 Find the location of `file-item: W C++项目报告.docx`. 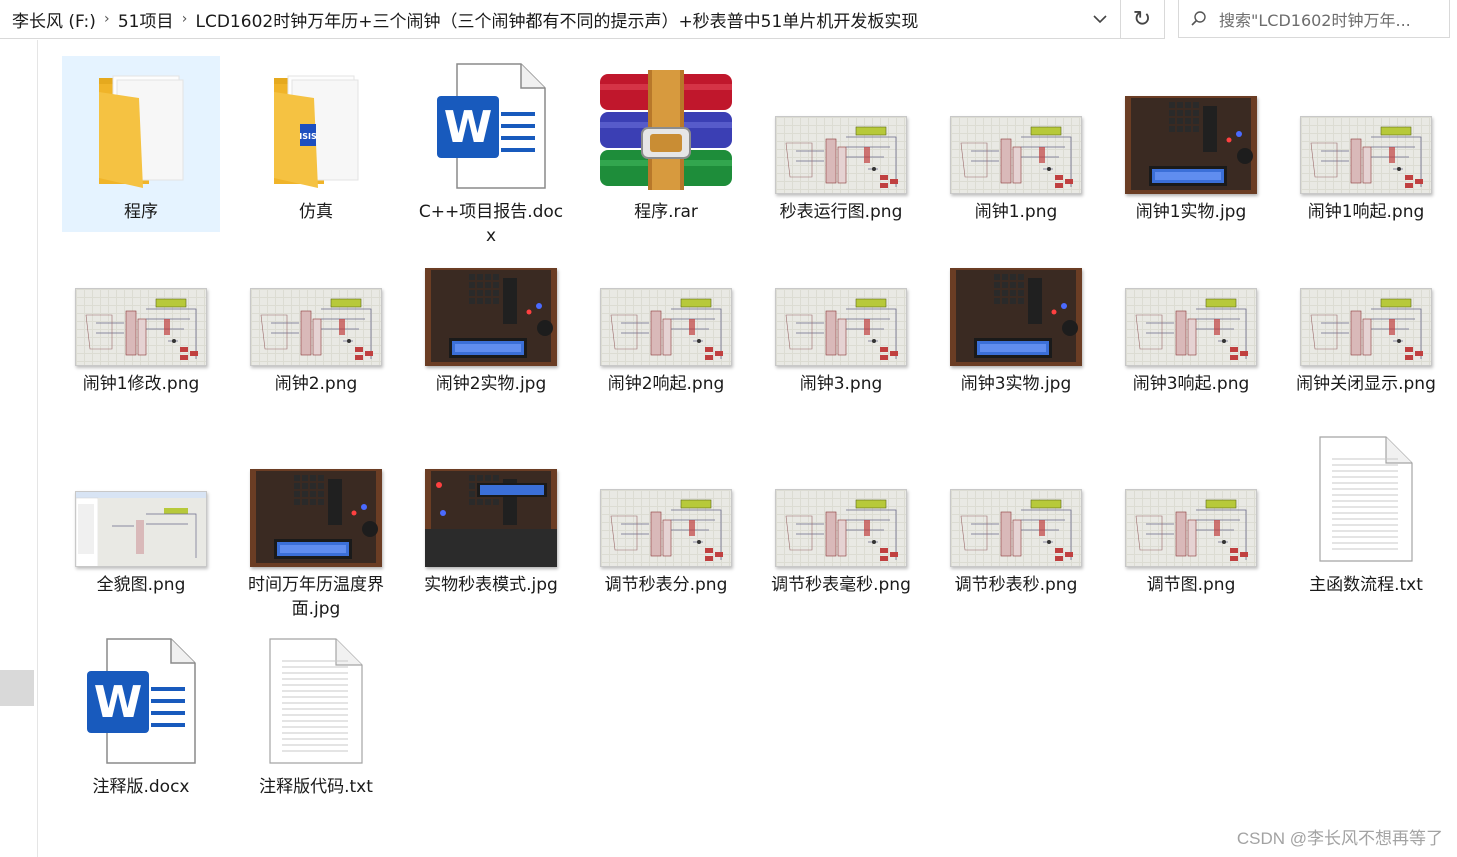

file-item: W C++项目报告.docx is located at coordinates (491, 151).